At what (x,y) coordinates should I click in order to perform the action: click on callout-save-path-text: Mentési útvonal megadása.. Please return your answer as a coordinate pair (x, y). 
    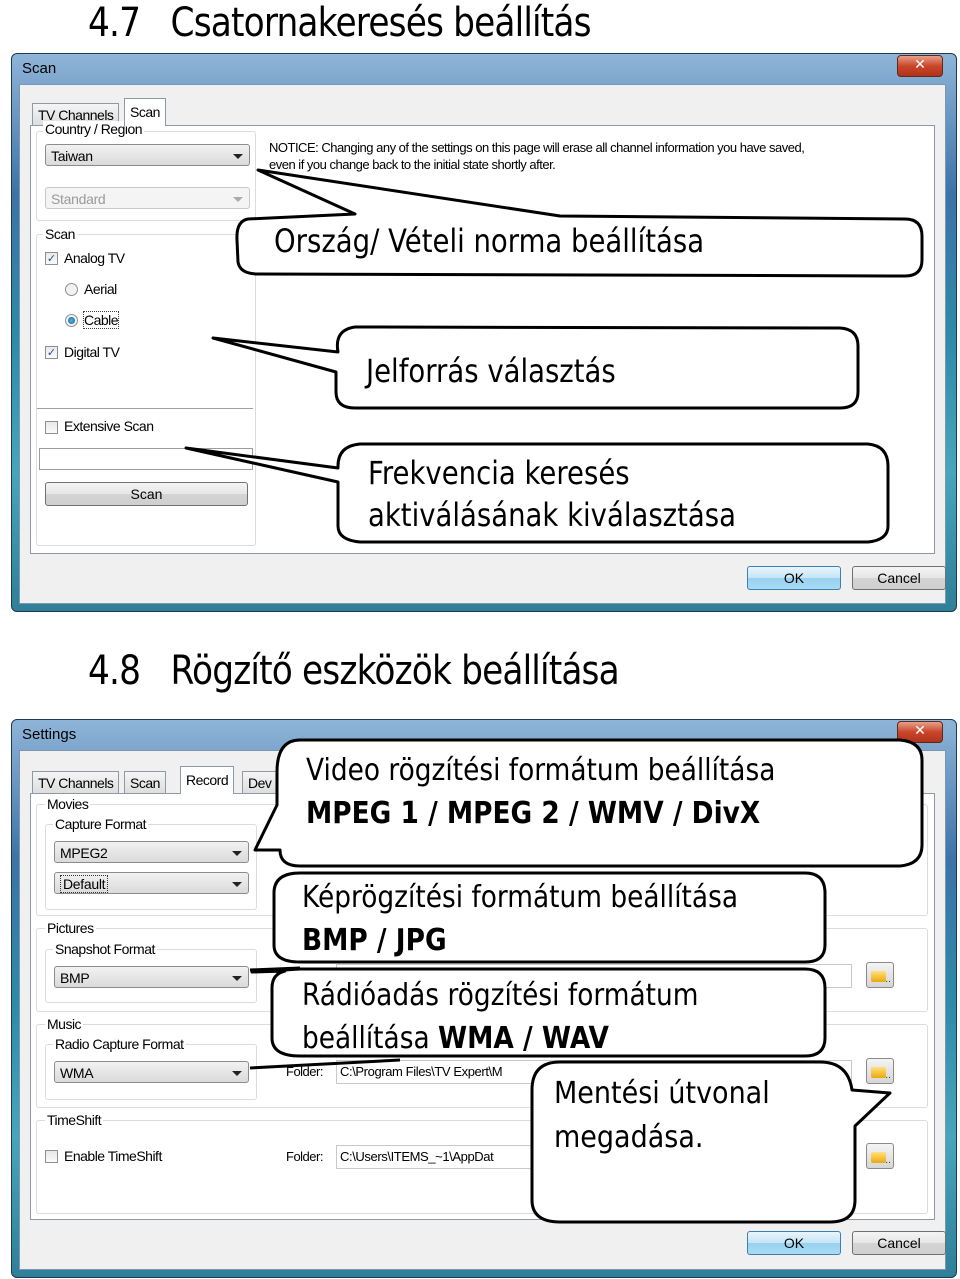
    Looking at the image, I should click on (662, 1116).